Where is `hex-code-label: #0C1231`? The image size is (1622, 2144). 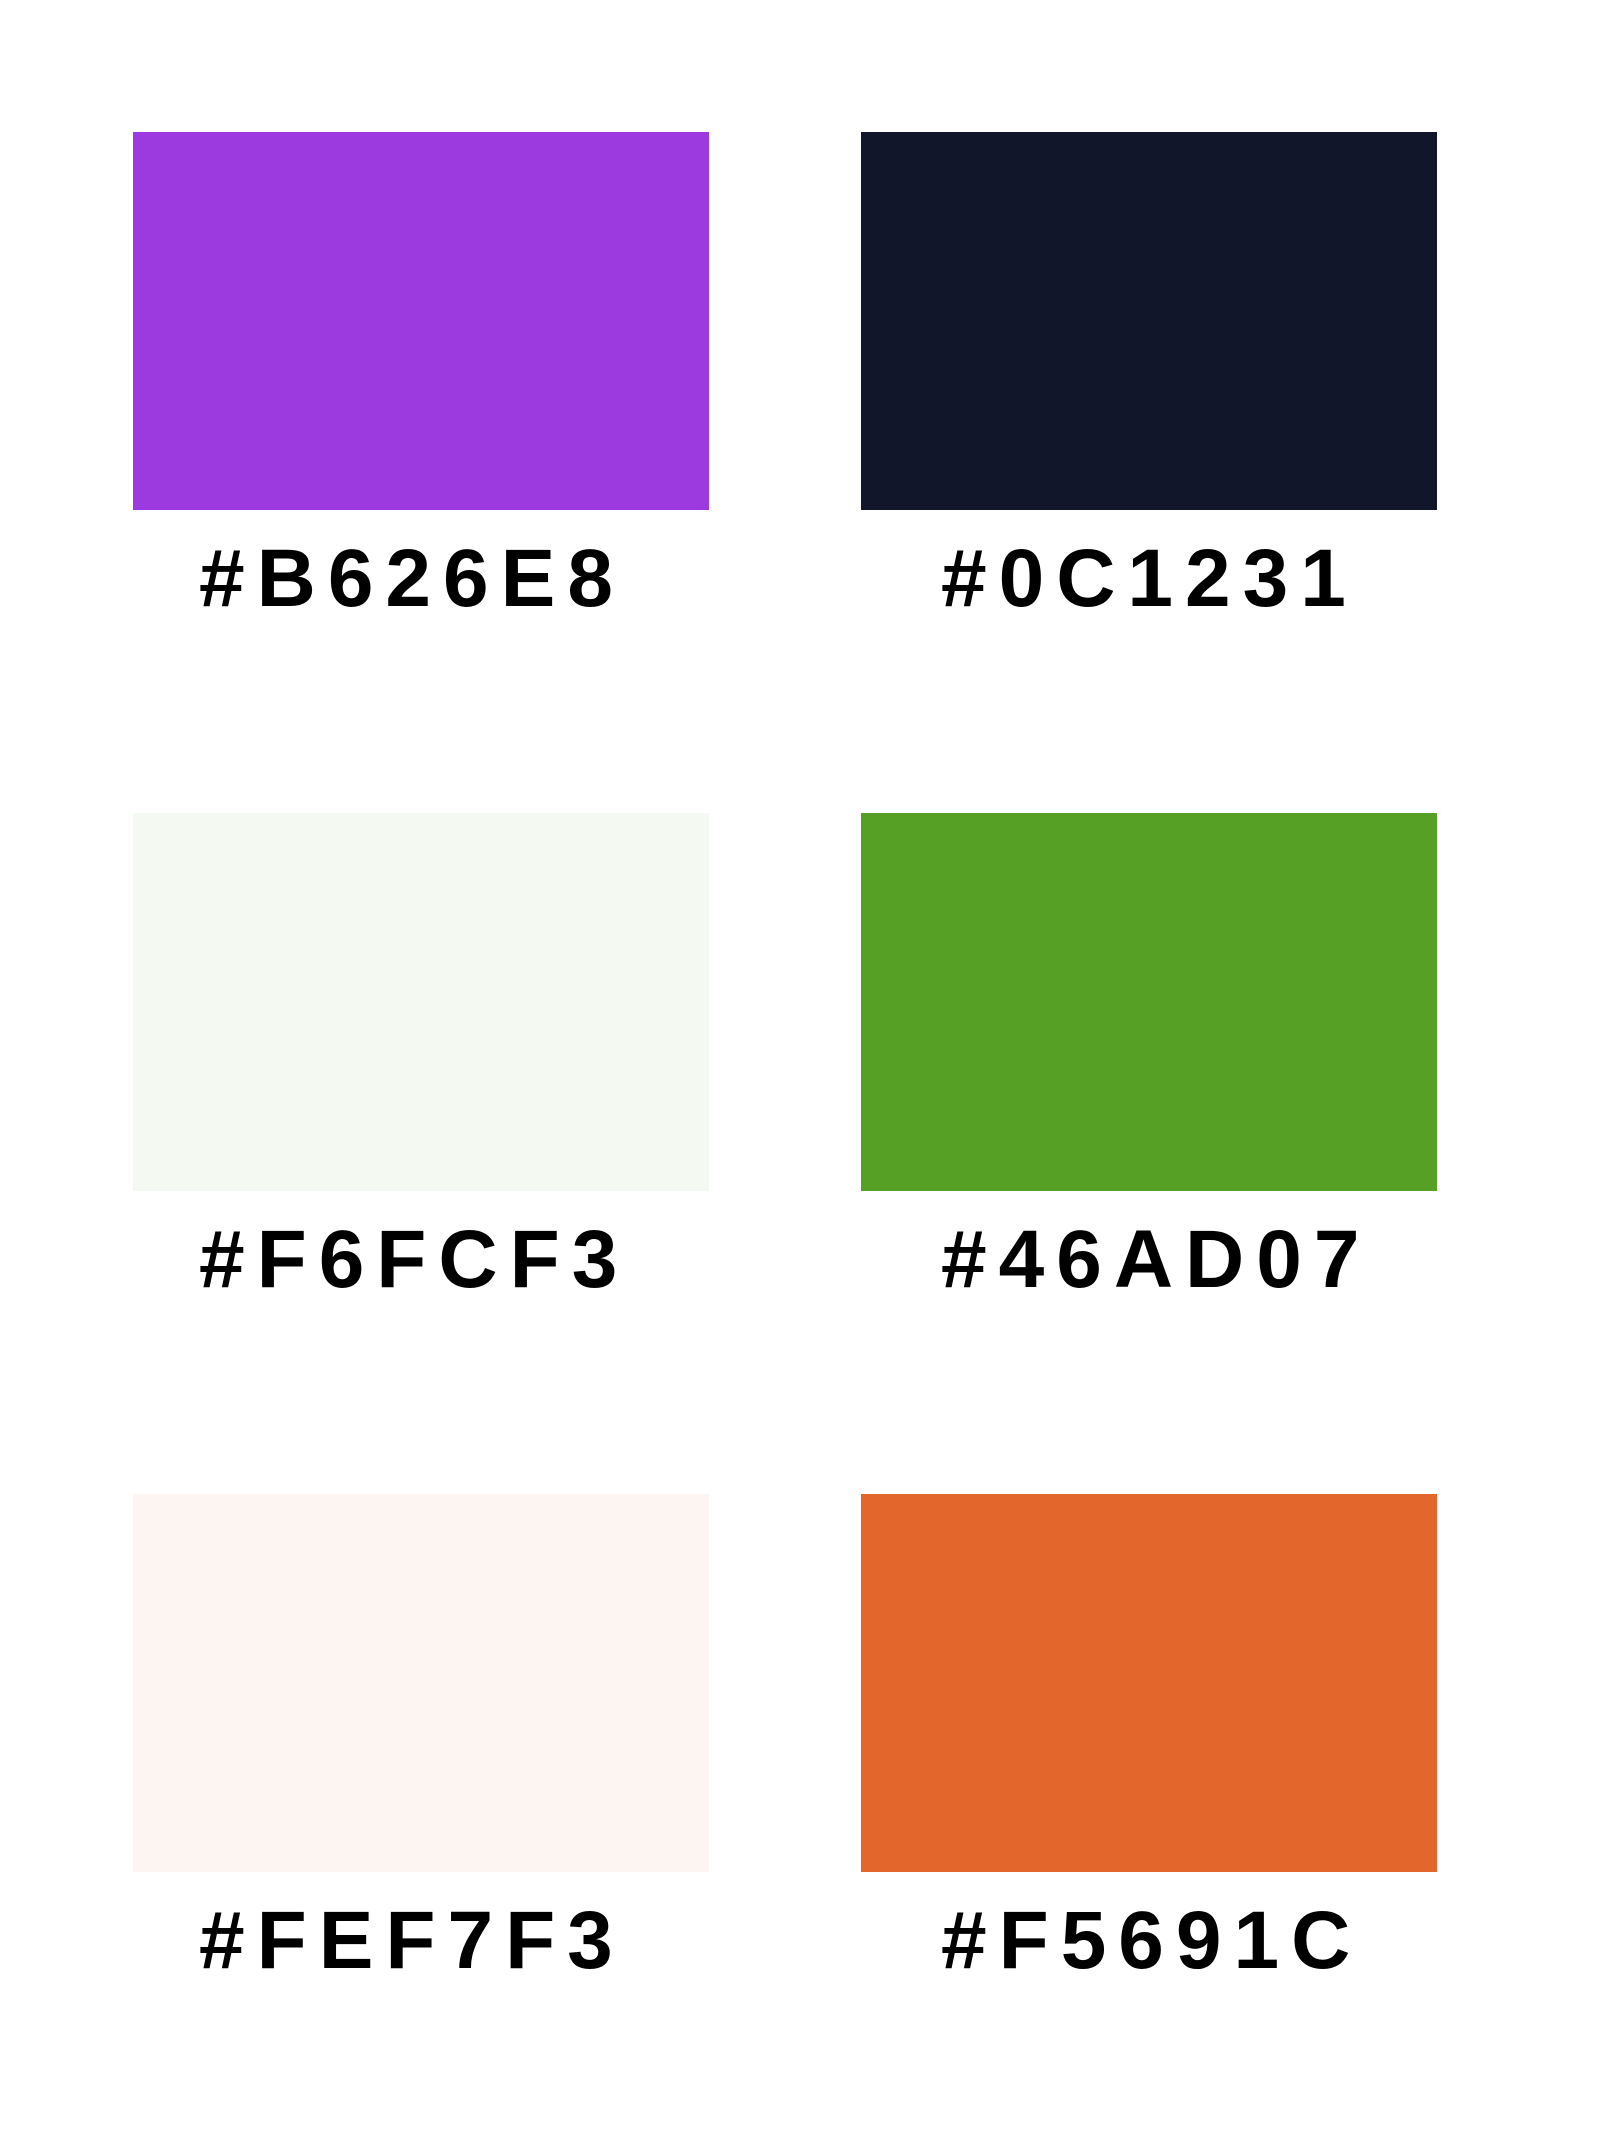
hex-code-label: #0C1231 is located at coordinates (1149, 578).